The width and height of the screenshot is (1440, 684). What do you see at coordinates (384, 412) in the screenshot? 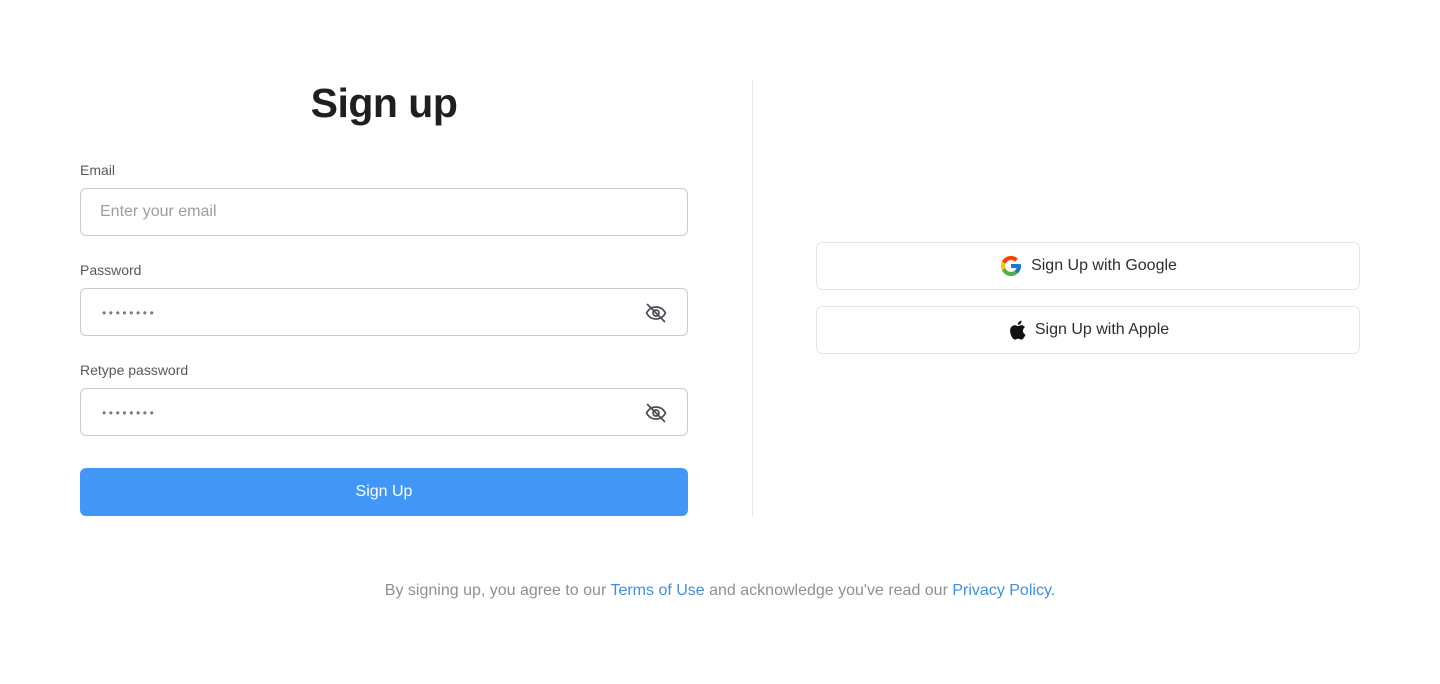
I see `retype-password-field: ••••••••` at bounding box center [384, 412].